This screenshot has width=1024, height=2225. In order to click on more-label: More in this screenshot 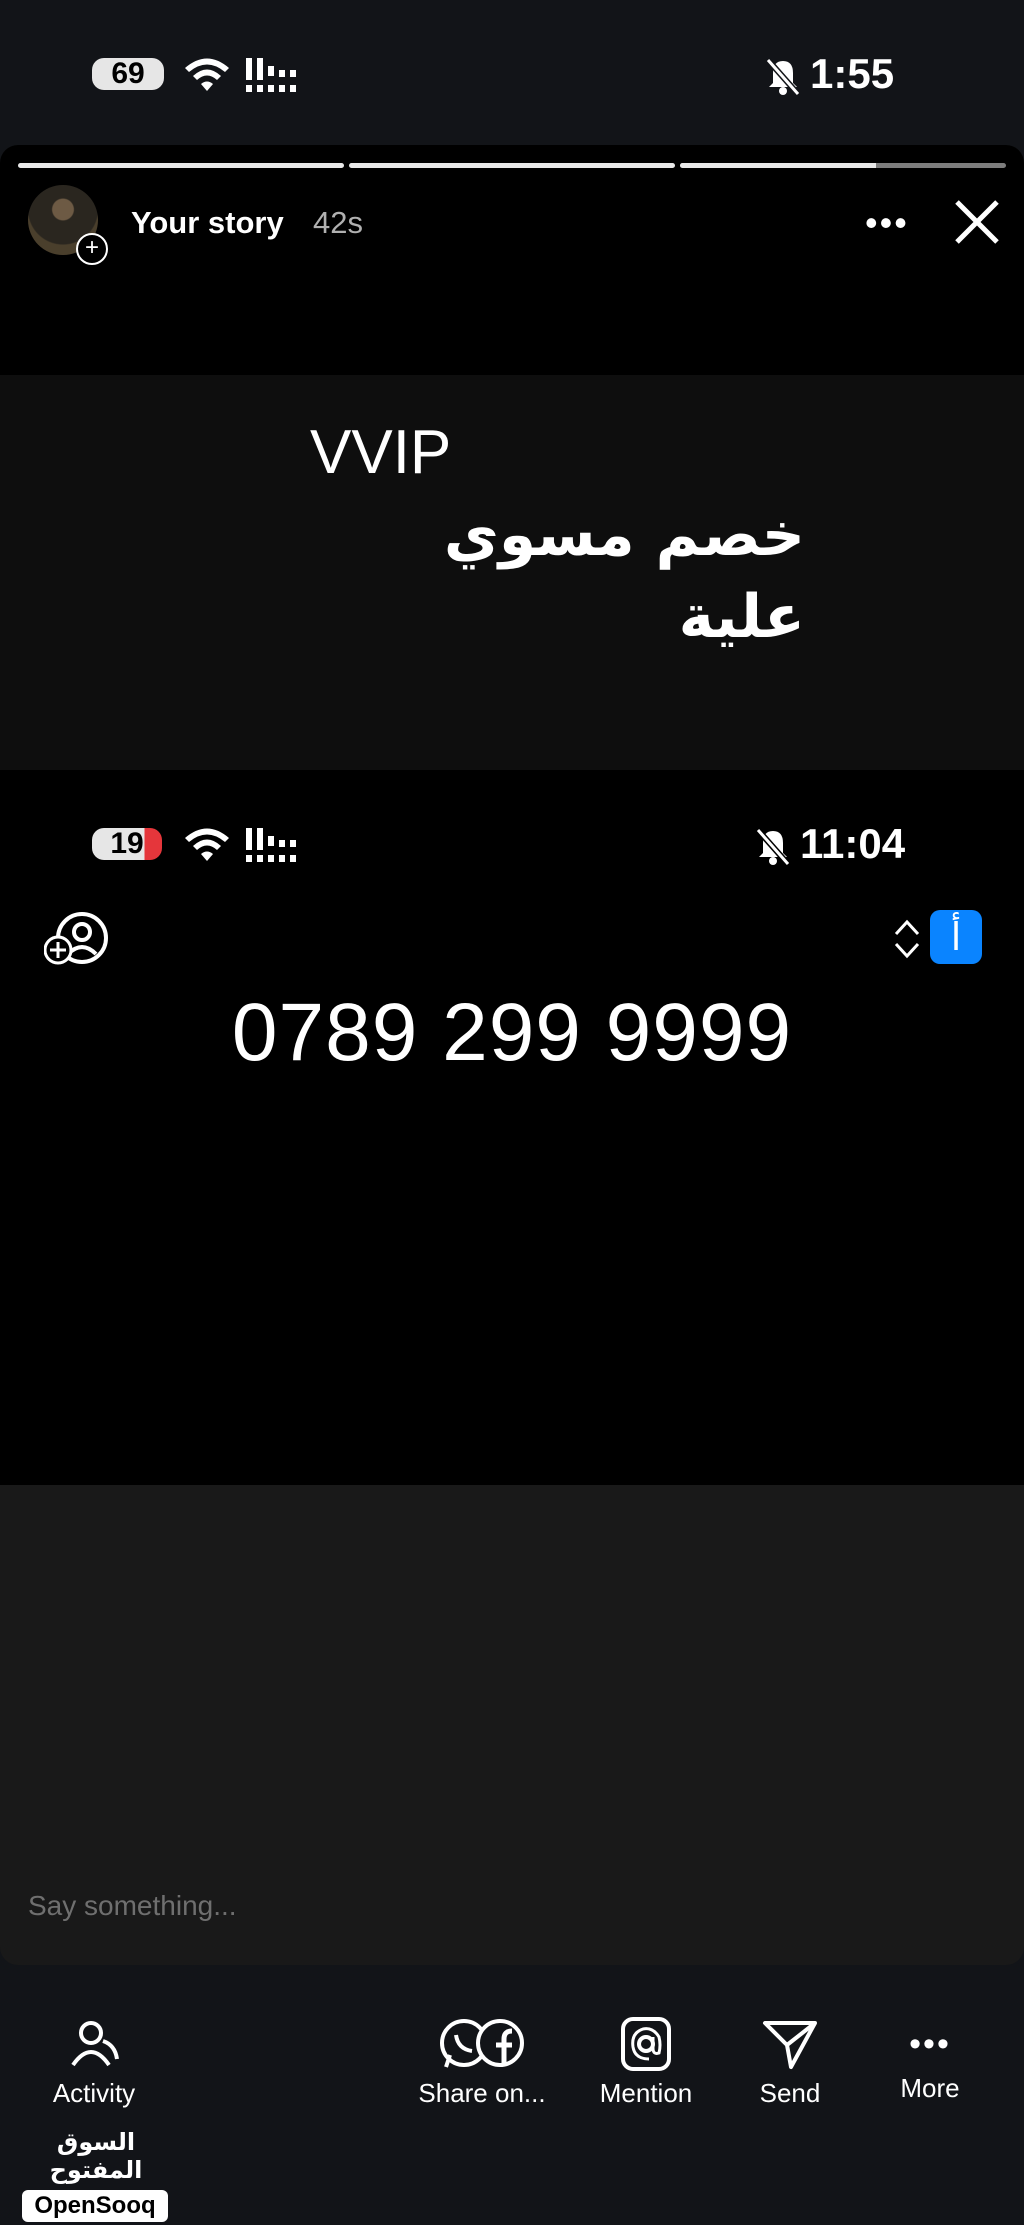, I will do `click(930, 2088)`.